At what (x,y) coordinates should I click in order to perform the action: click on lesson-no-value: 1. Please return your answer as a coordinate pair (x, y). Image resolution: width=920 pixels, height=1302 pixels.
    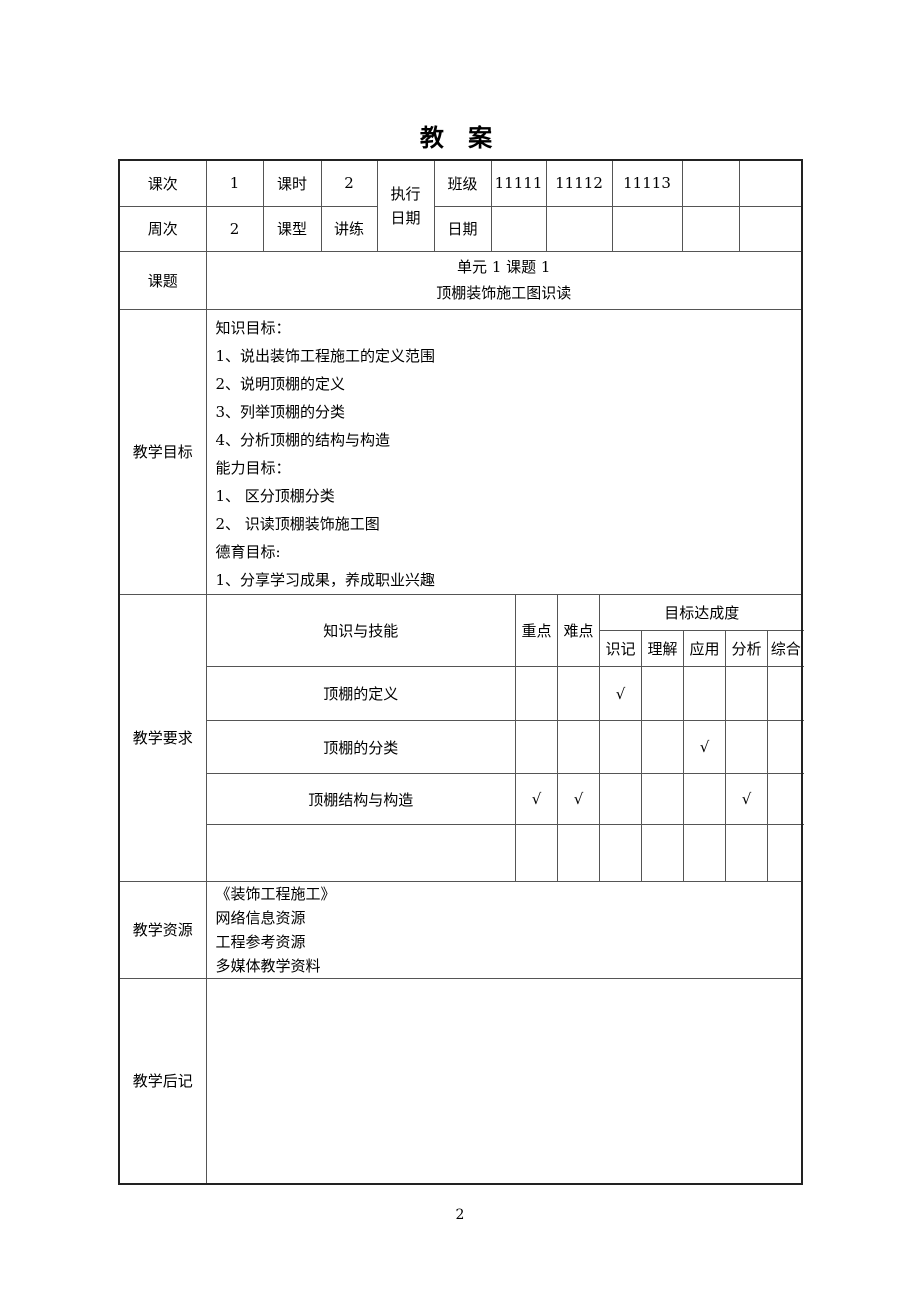
    Looking at the image, I should click on (234, 183).